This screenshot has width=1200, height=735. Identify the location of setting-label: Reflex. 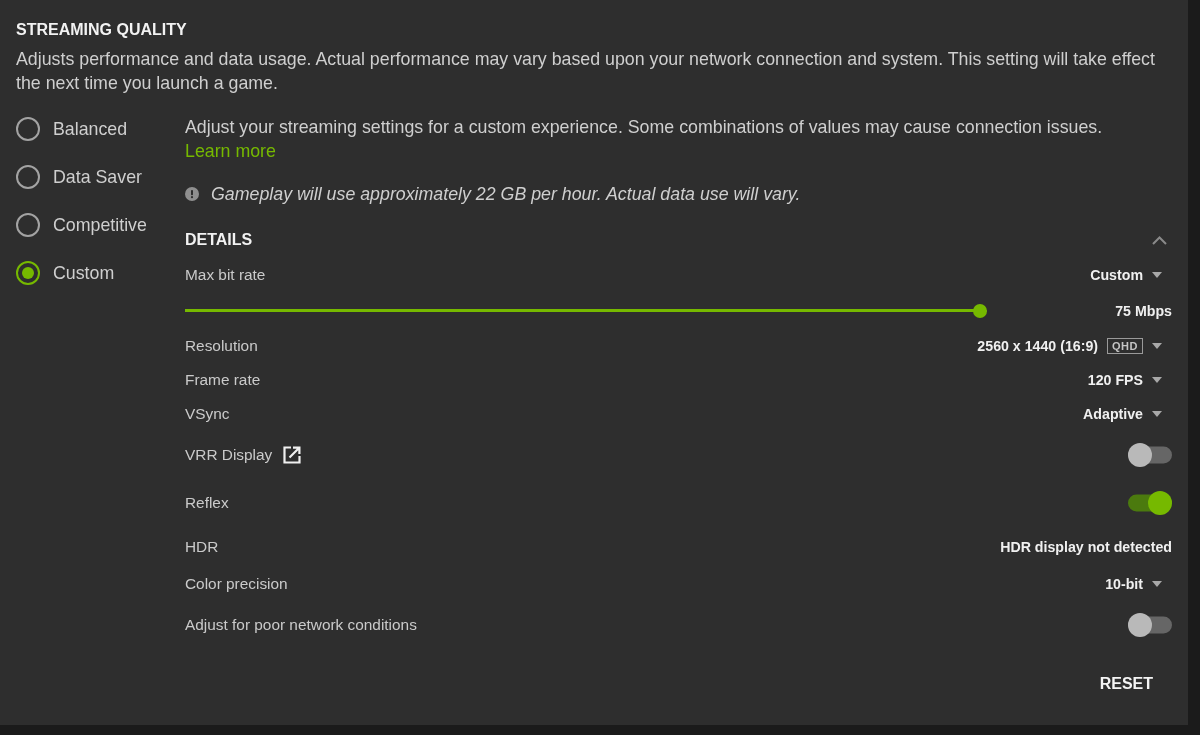
(207, 503).